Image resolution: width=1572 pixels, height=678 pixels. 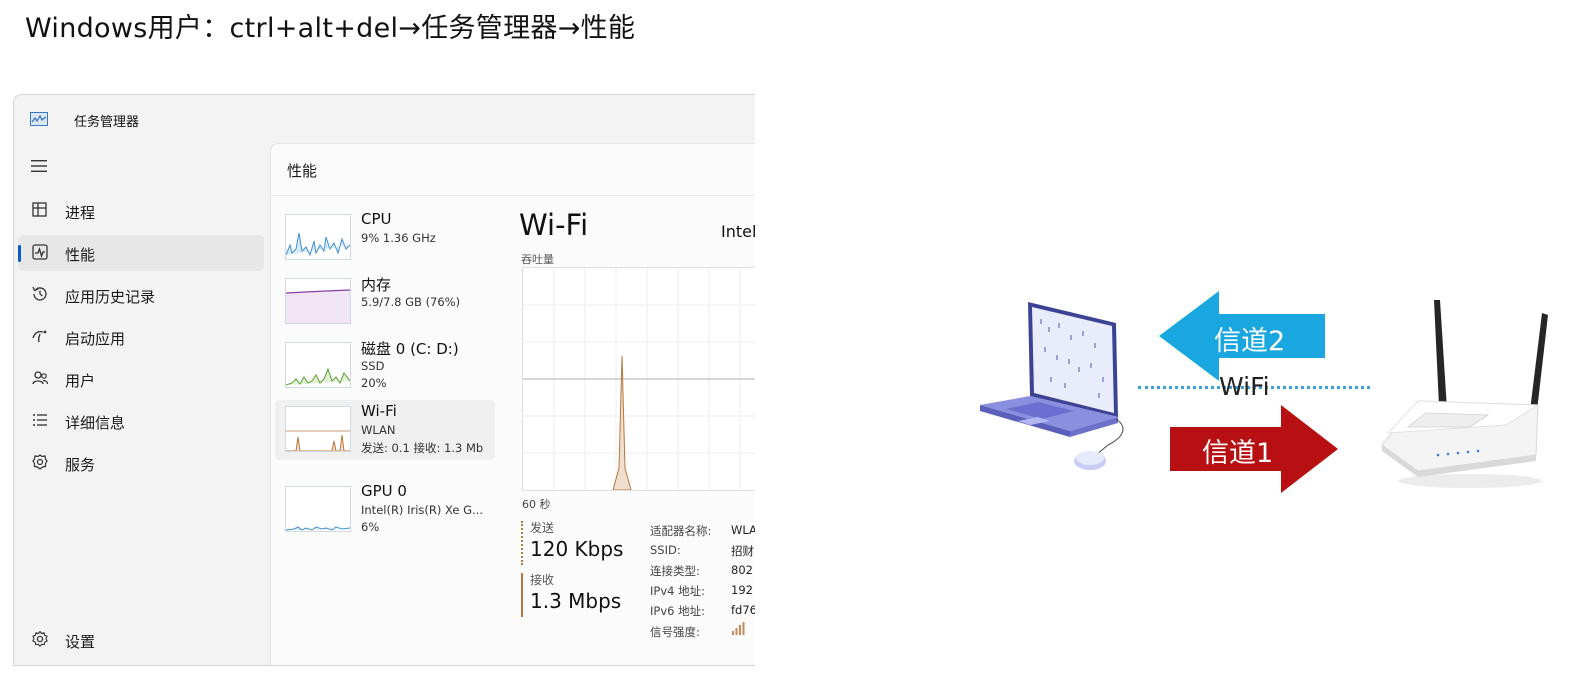 What do you see at coordinates (398, 238) in the screenshot?
I see `perf-sub-cpu: 9% 1.36 GHz` at bounding box center [398, 238].